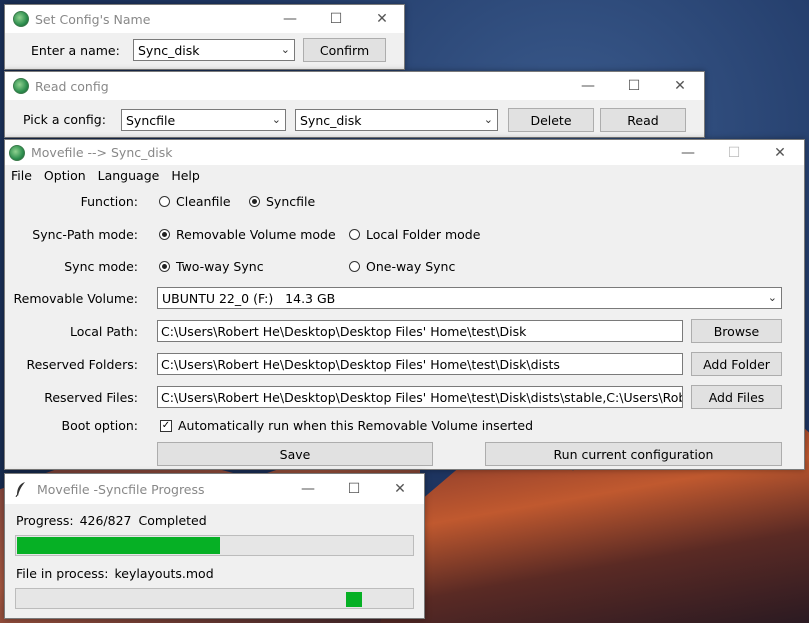 This screenshot has width=809, height=623. What do you see at coordinates (129, 175) in the screenshot?
I see `menu-language: Language` at bounding box center [129, 175].